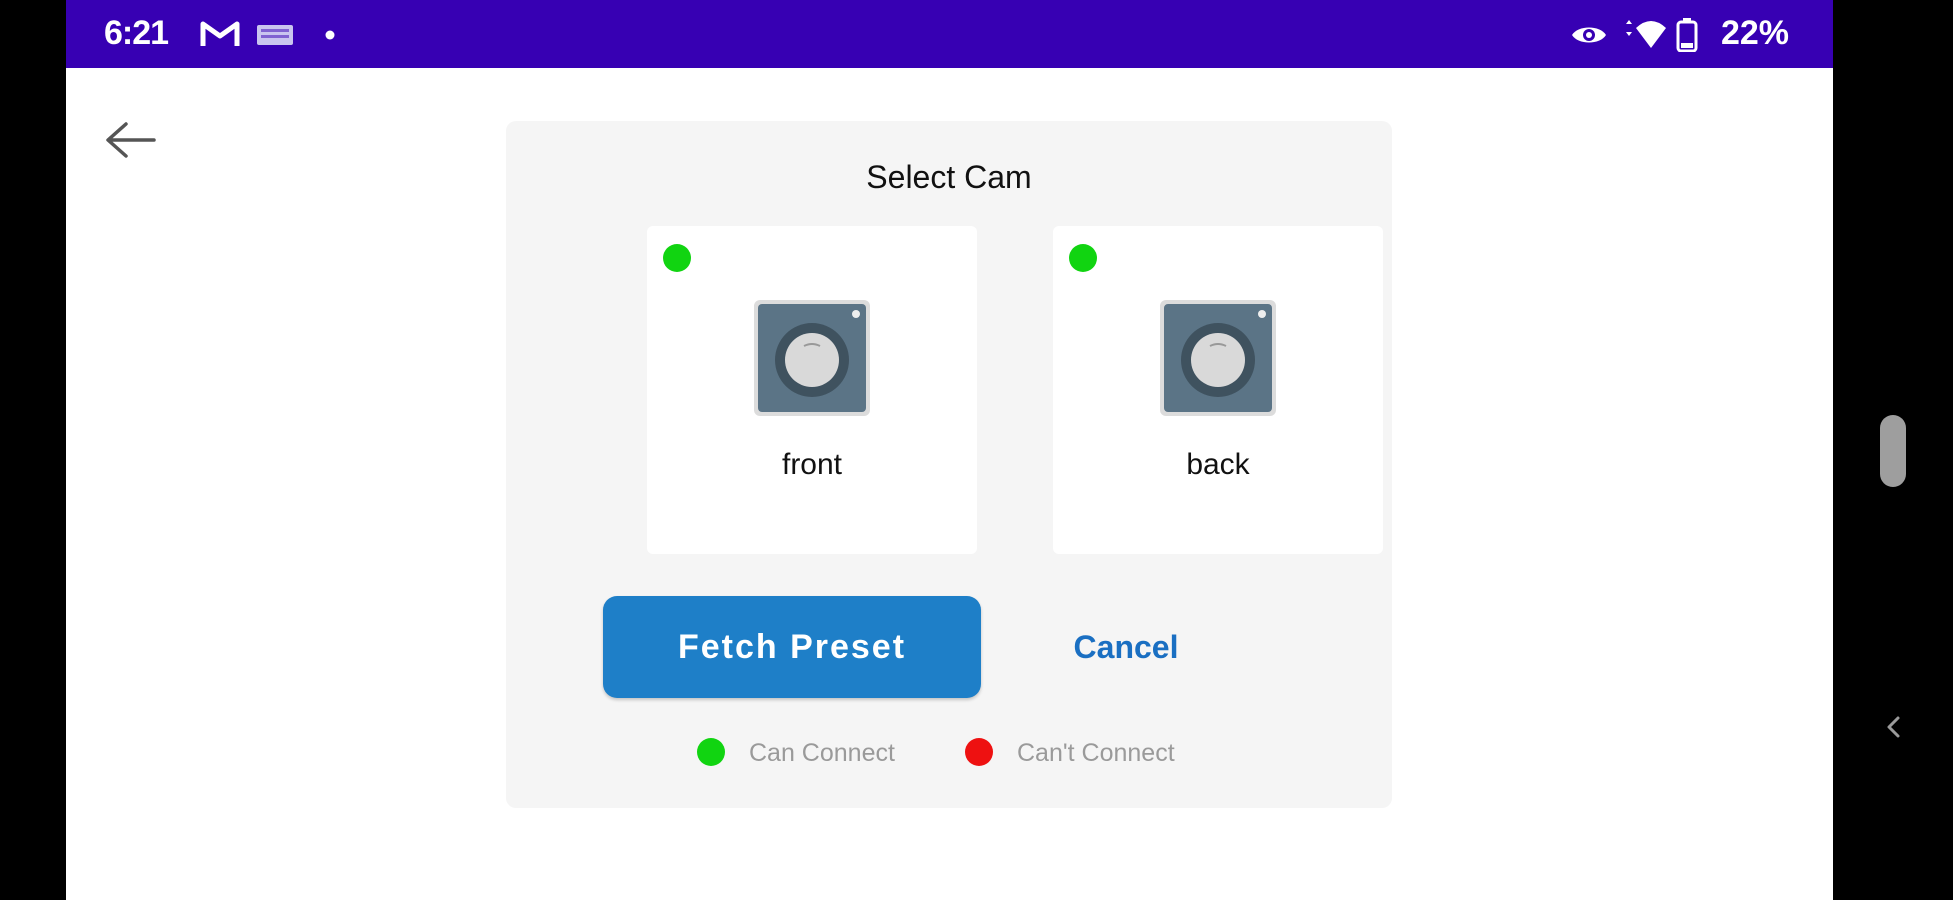 The width and height of the screenshot is (1953, 900). I want to click on dot-icon, so click(330, 35).